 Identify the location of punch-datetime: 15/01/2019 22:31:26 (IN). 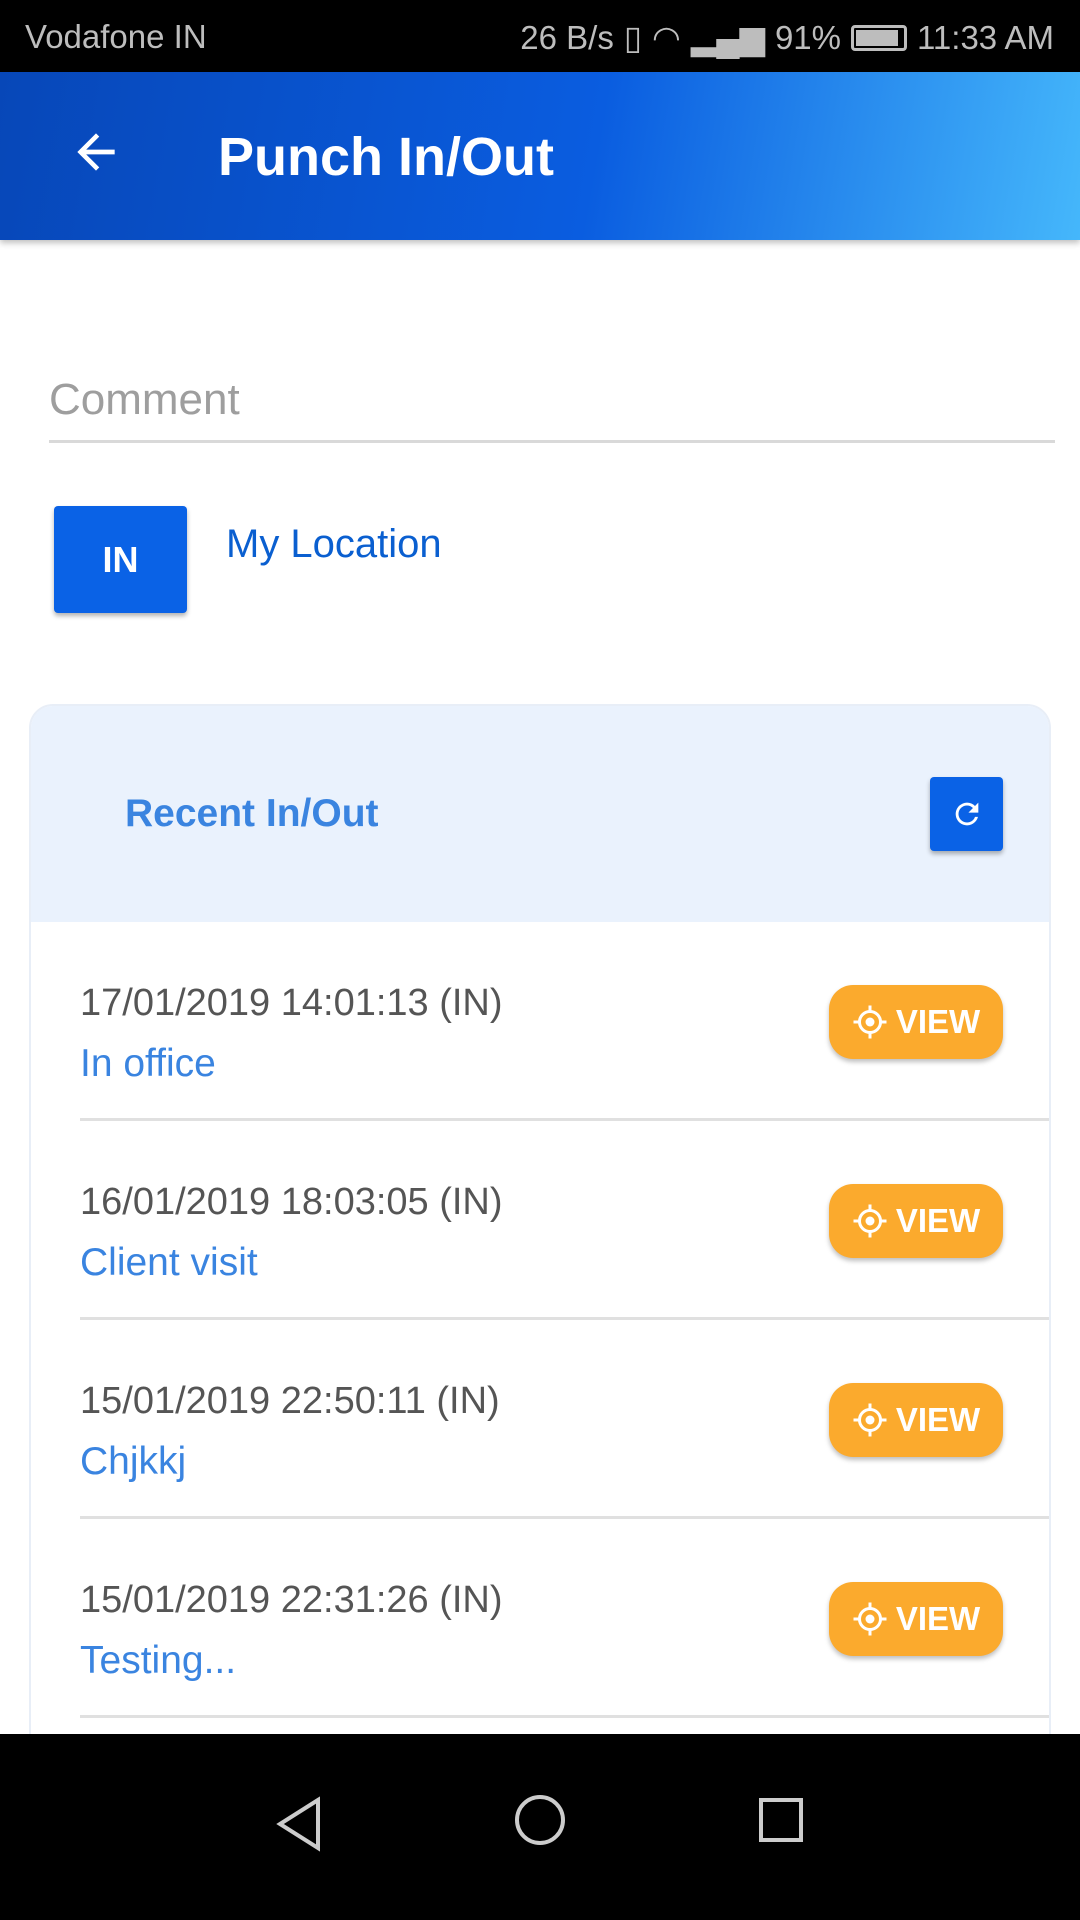
(291, 1600).